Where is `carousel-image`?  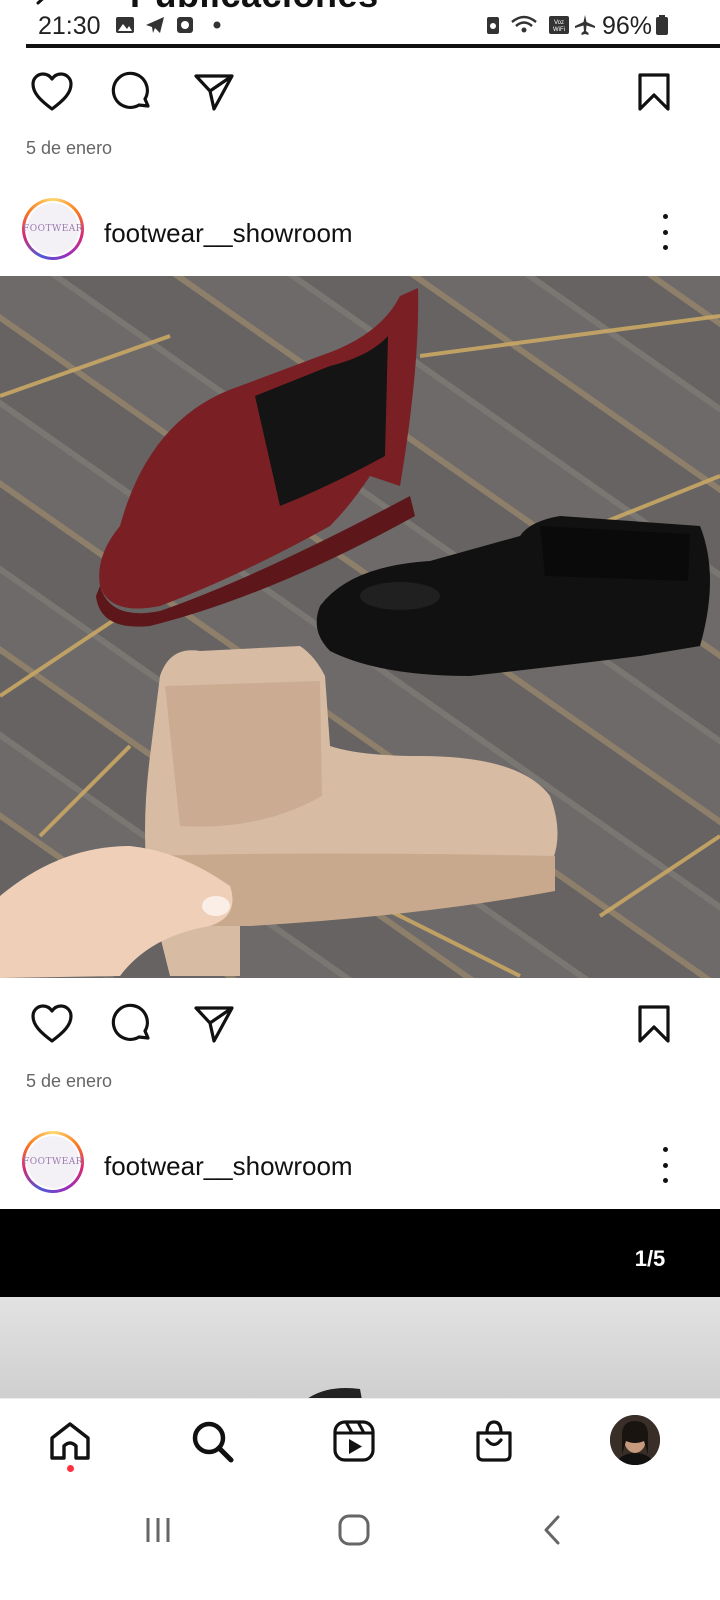 carousel-image is located at coordinates (360, 1348).